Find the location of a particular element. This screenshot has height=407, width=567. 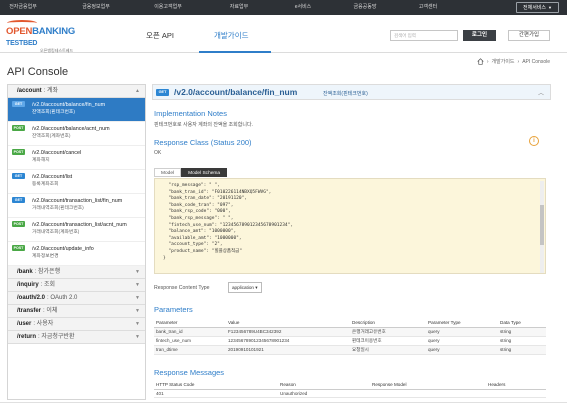

nav-openapi: 오픈 API is located at coordinates (160, 35).